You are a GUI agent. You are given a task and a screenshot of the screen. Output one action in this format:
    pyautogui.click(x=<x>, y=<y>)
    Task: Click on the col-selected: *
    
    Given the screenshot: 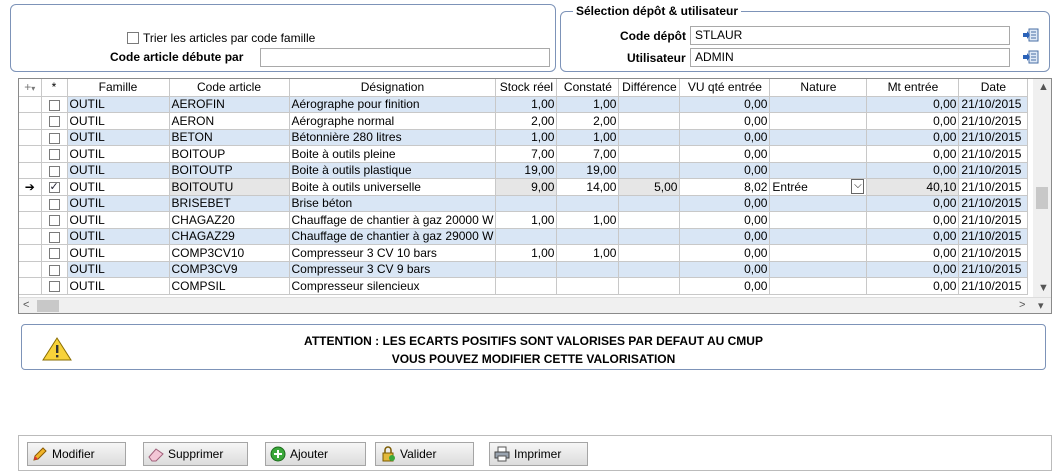 What is the action you would take?
    pyautogui.click(x=54, y=88)
    